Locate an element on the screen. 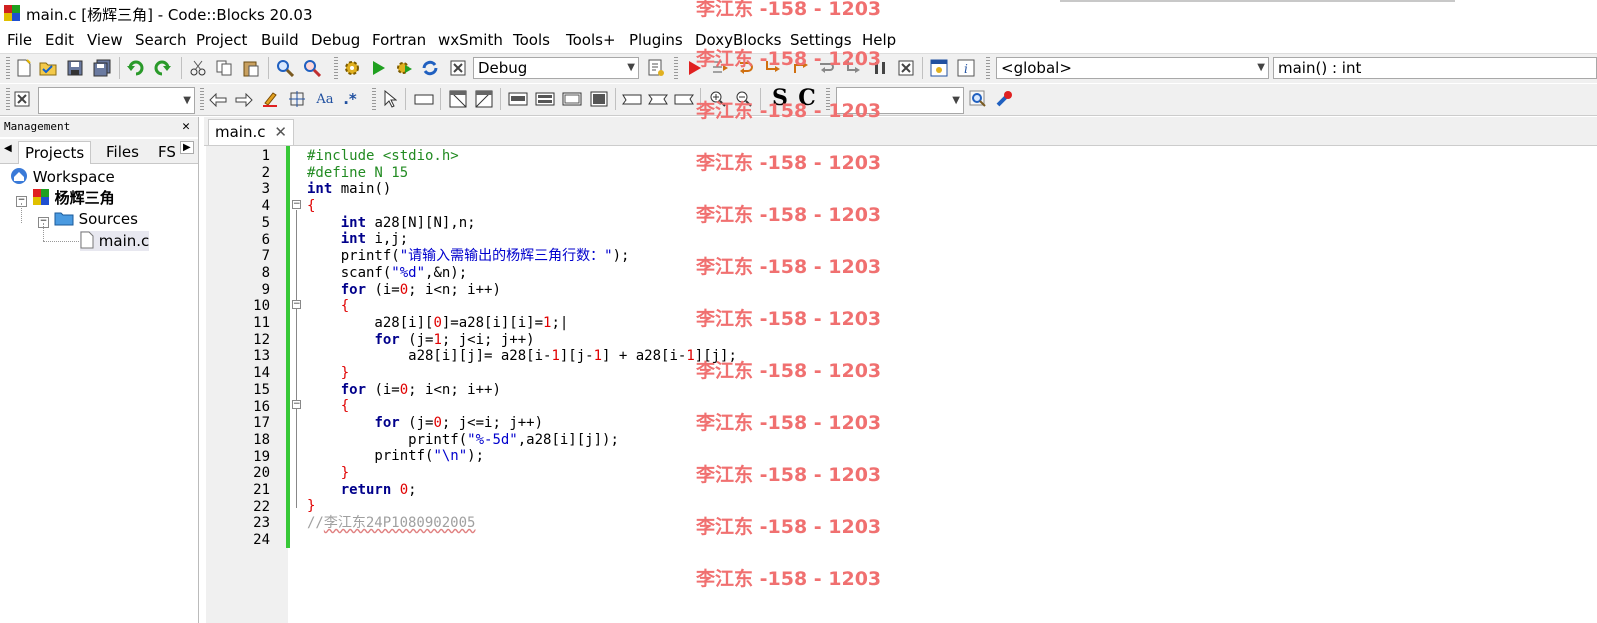 The width and height of the screenshot is (1597, 623). find-icon is located at coordinates (285, 68).